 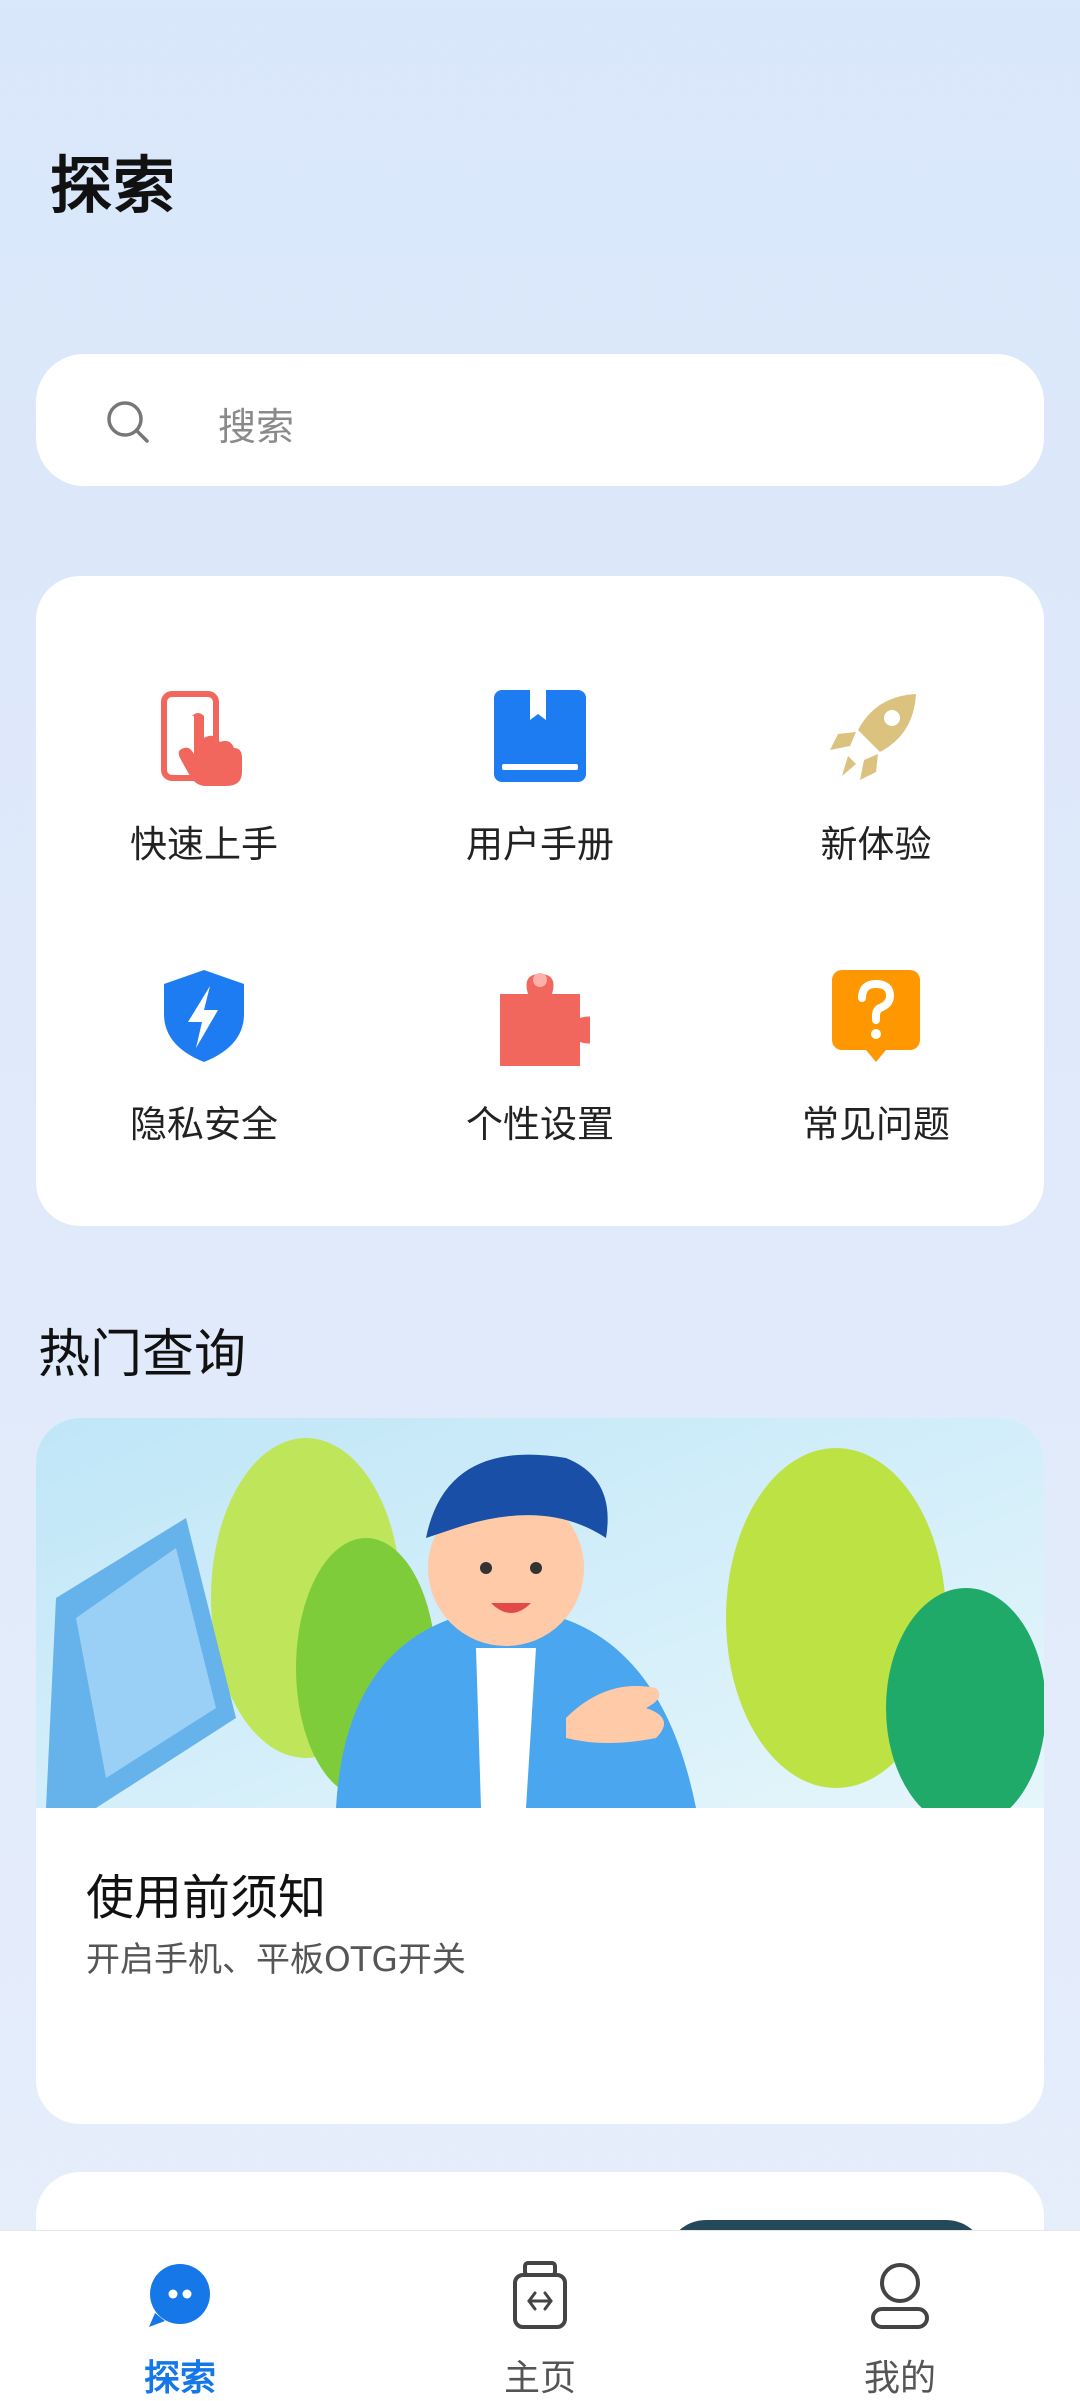 What do you see at coordinates (204, 1016) in the screenshot?
I see `shield-bolt-icon` at bounding box center [204, 1016].